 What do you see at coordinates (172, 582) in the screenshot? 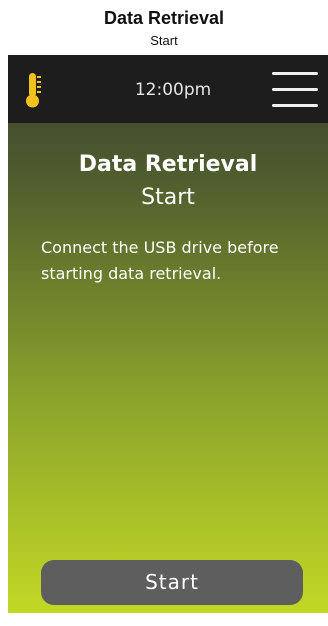
I see `start-button: Start` at bounding box center [172, 582].